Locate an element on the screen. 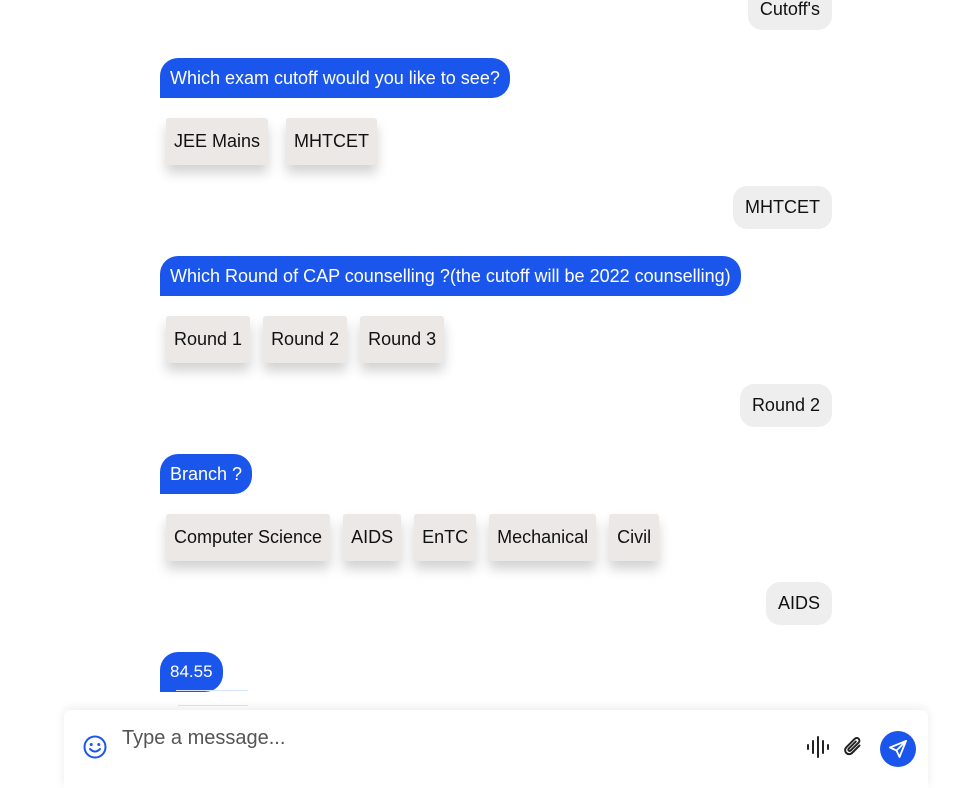  option-mechanical: Mechanical is located at coordinates (543, 537).